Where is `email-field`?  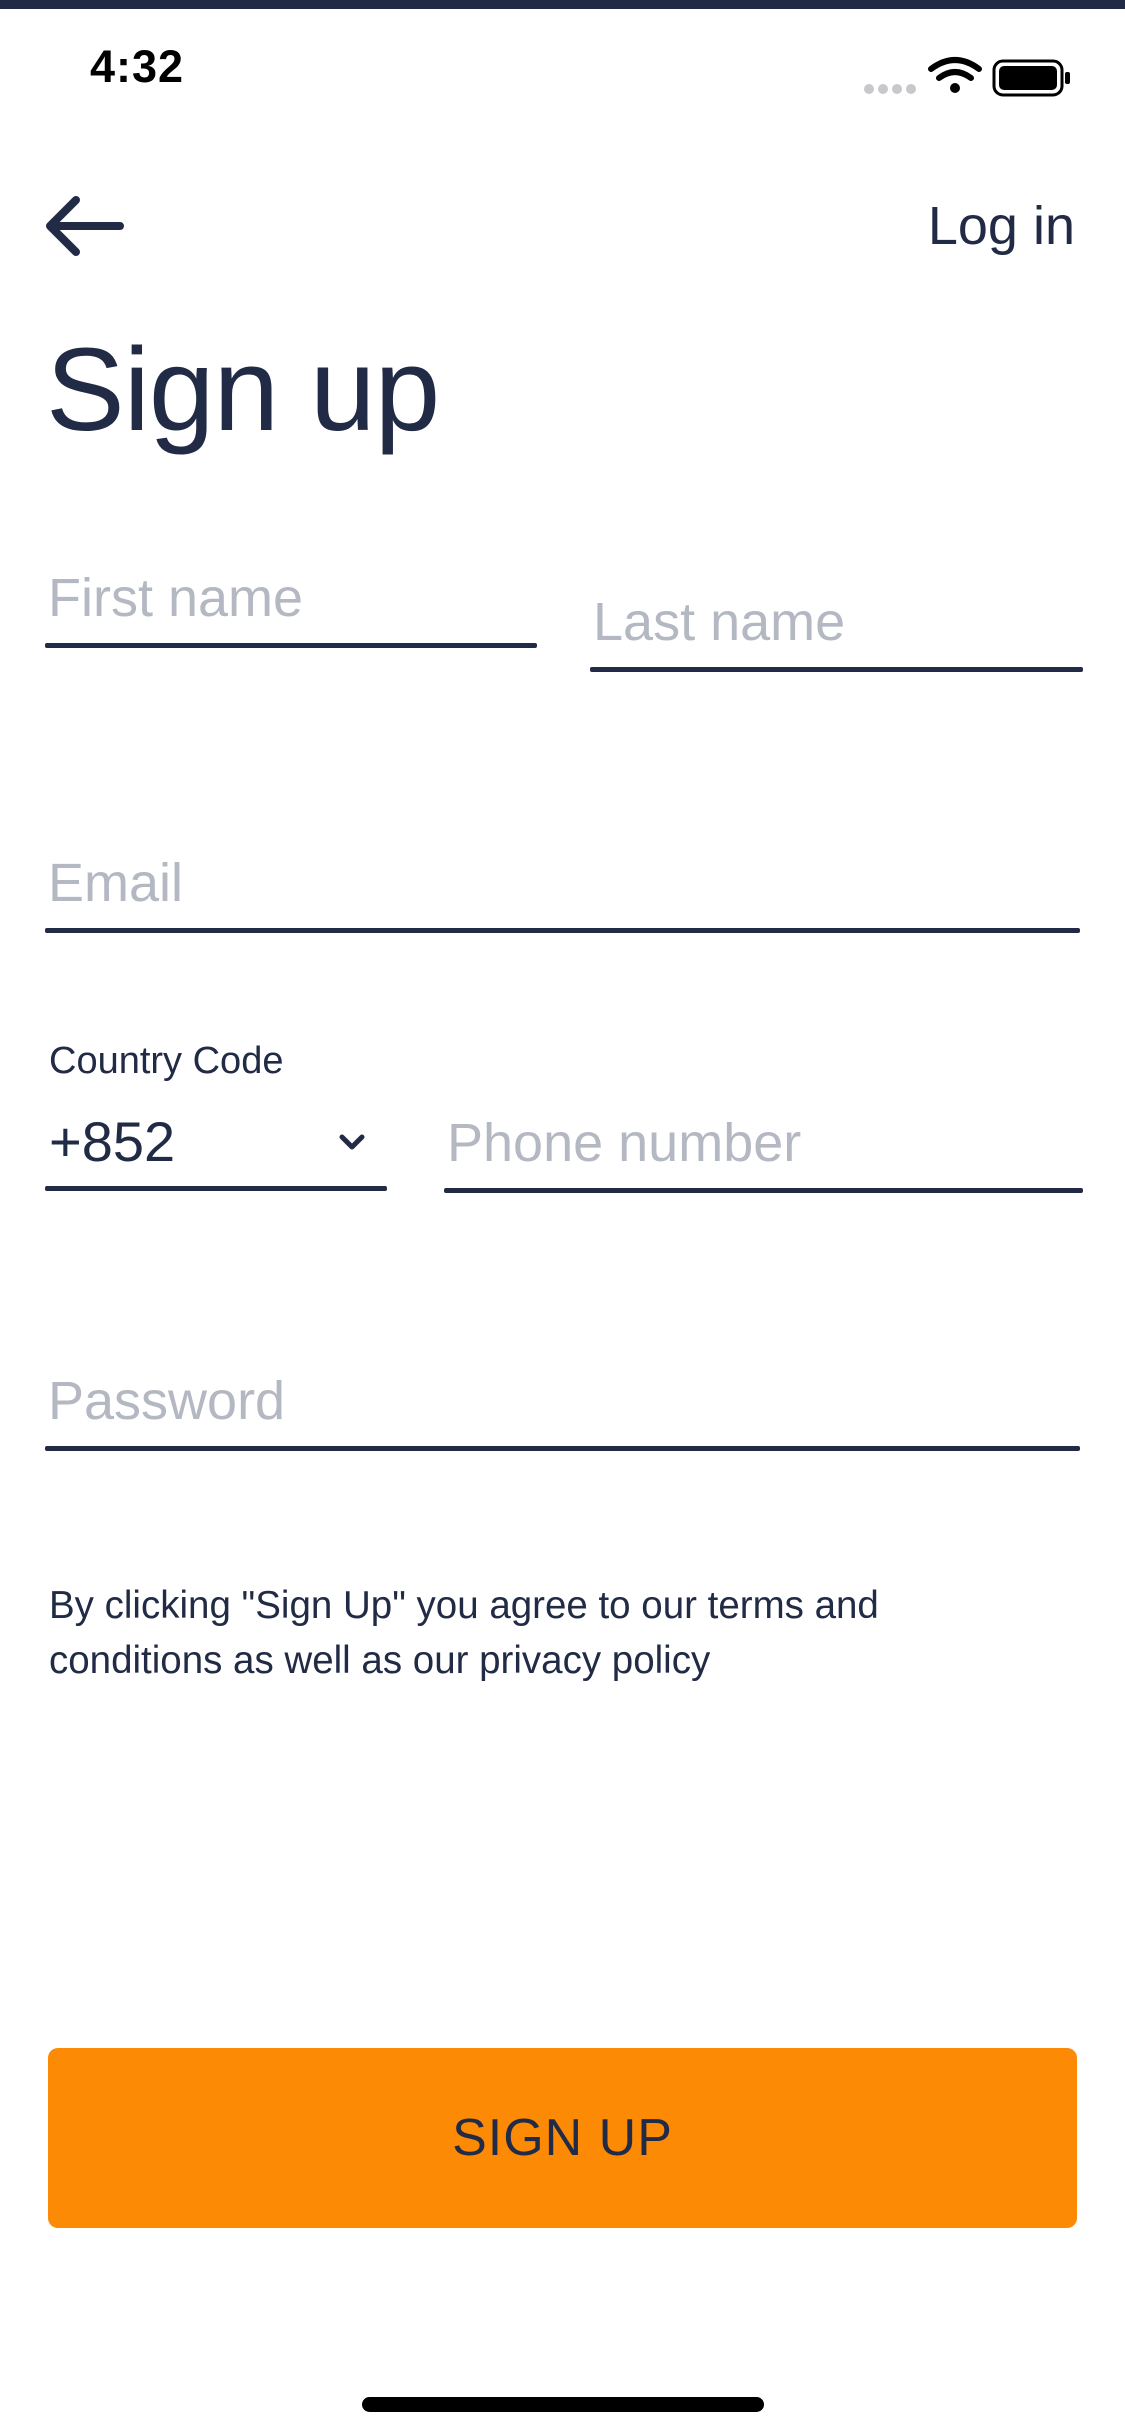 email-field is located at coordinates (562, 888).